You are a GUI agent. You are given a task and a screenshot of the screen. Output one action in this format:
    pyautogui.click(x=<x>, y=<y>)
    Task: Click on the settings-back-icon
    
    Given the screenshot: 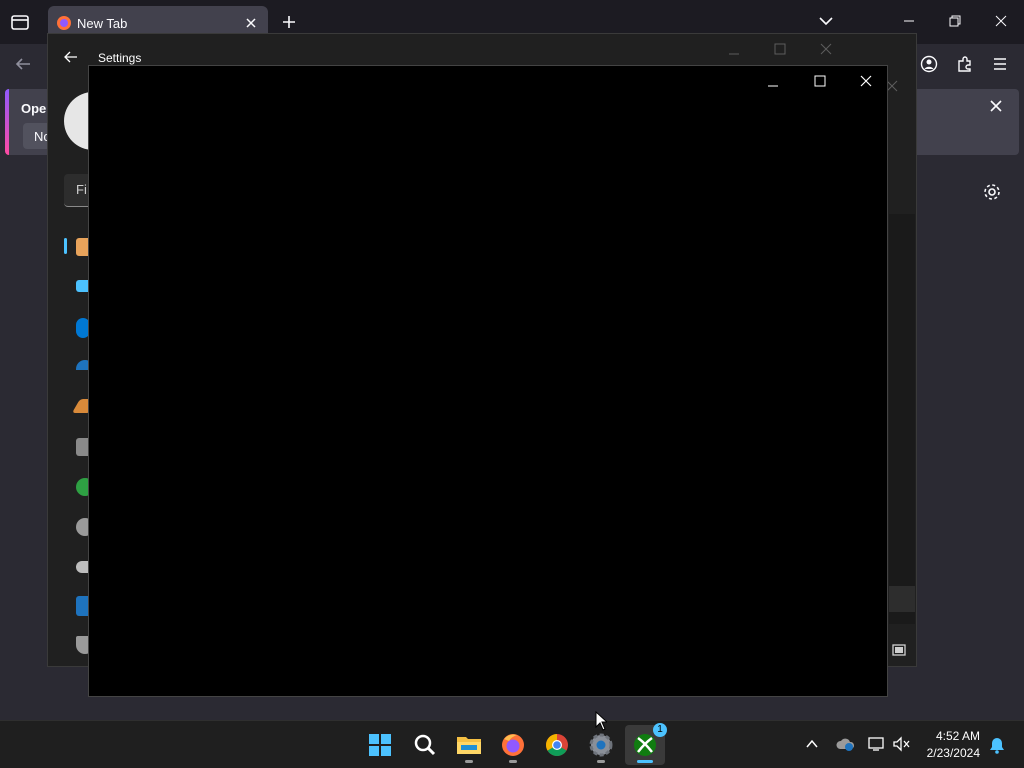 What is the action you would take?
    pyautogui.click(x=71, y=57)
    